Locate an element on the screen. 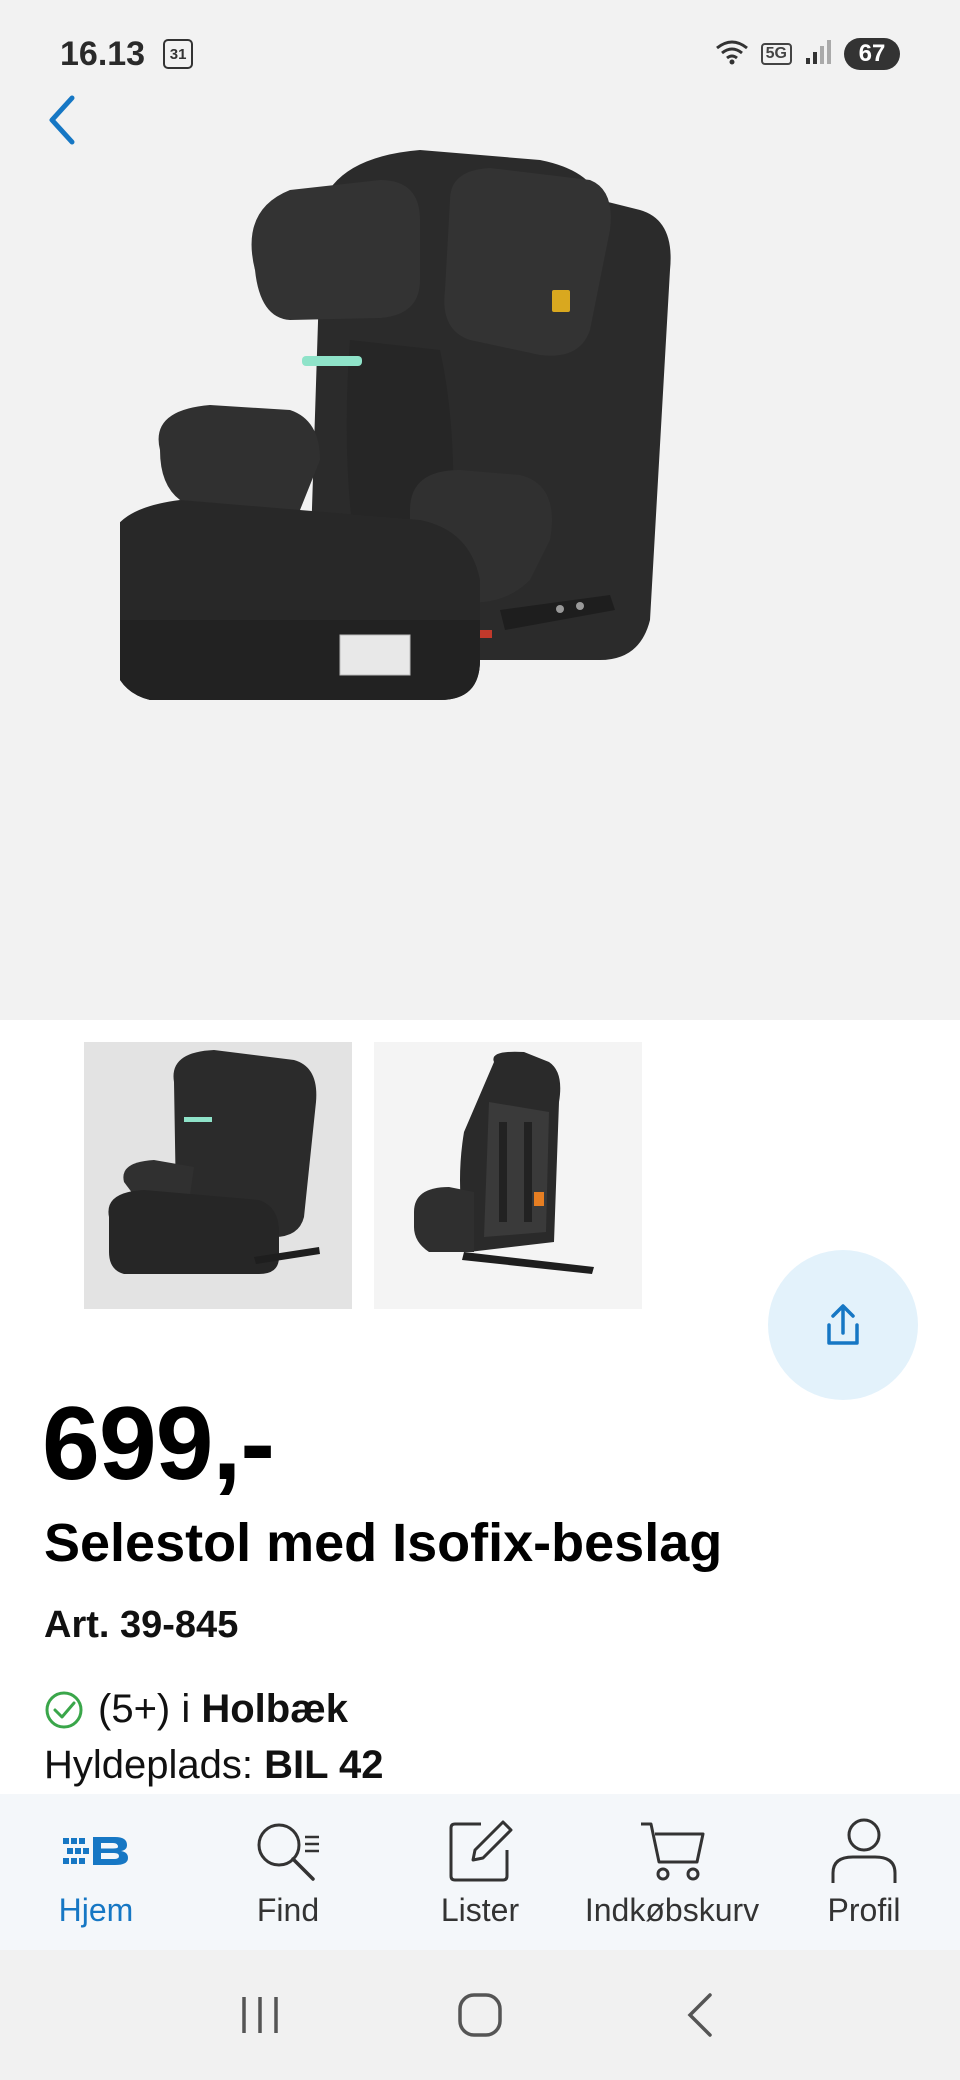  nav-item-lists: Lister is located at coordinates (480, 1872).